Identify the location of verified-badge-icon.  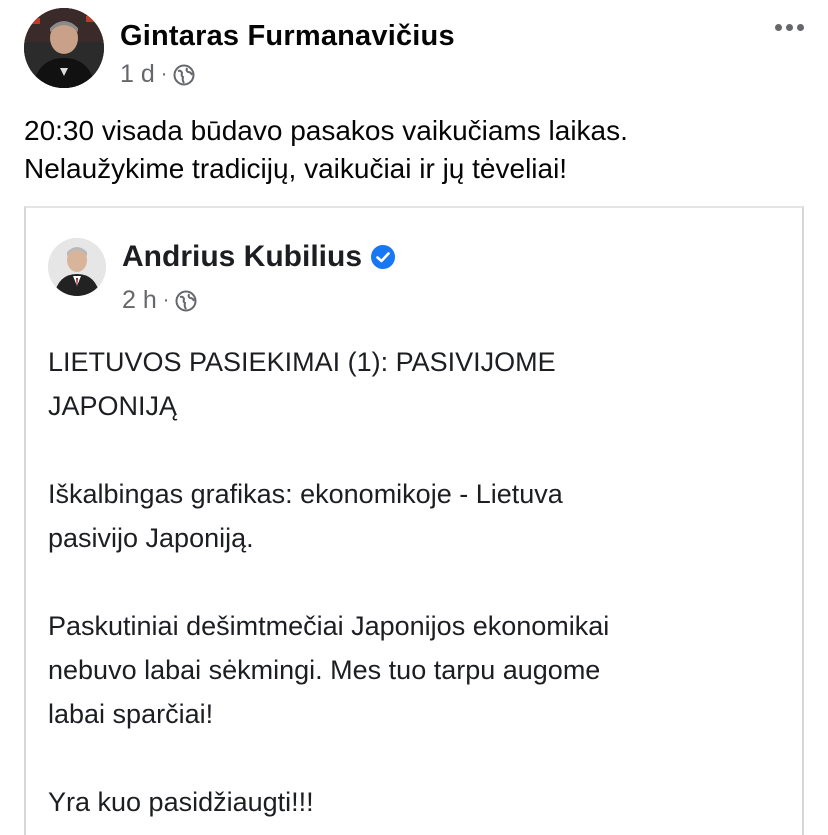
(383, 257).